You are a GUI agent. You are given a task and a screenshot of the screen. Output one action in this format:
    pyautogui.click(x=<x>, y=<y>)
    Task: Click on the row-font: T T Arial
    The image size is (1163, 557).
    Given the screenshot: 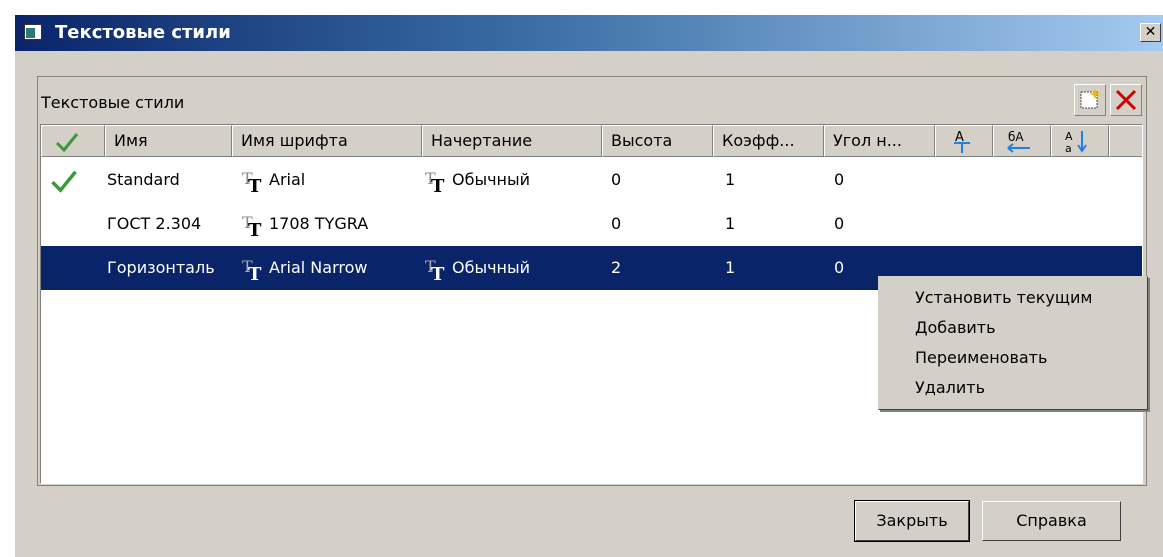 What is the action you would take?
    pyautogui.click(x=331, y=180)
    